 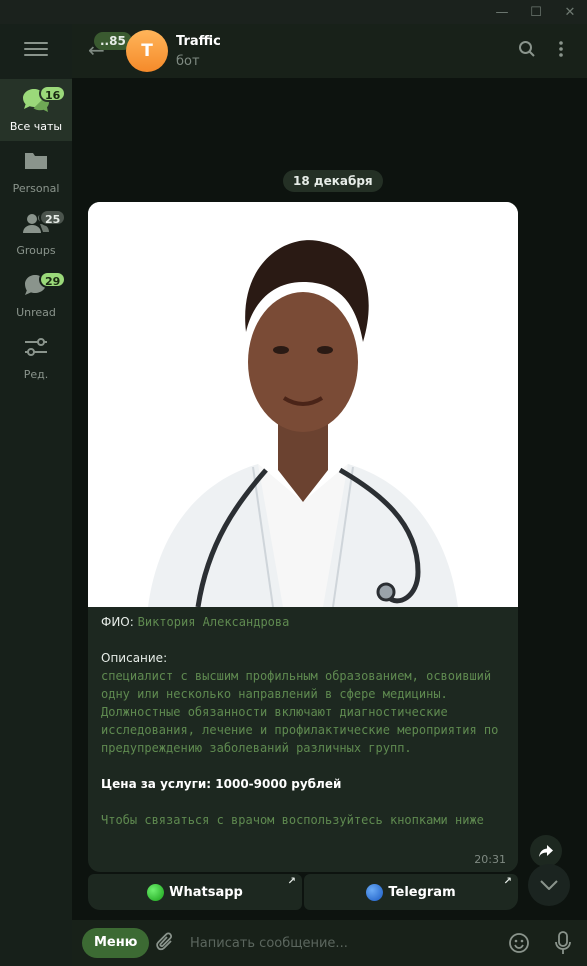 What do you see at coordinates (117, 622) in the screenshot?
I see `fio-label: ФИО:` at bounding box center [117, 622].